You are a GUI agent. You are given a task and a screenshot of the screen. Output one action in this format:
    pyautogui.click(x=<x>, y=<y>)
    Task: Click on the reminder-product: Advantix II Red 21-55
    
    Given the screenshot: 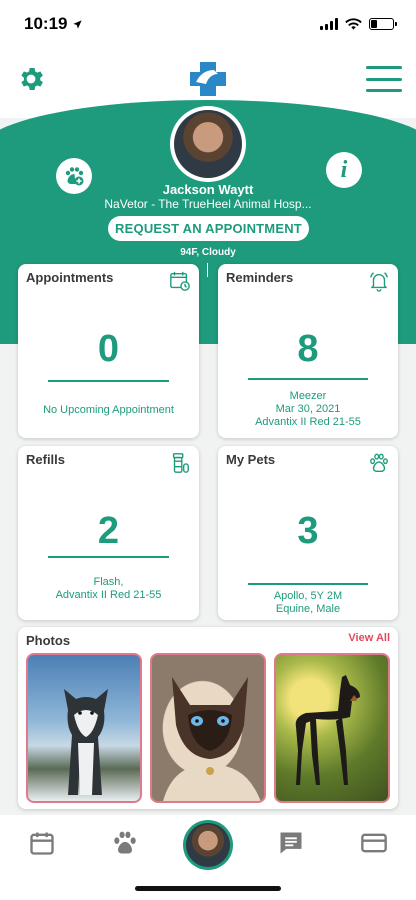 What is the action you would take?
    pyautogui.click(x=308, y=422)
    